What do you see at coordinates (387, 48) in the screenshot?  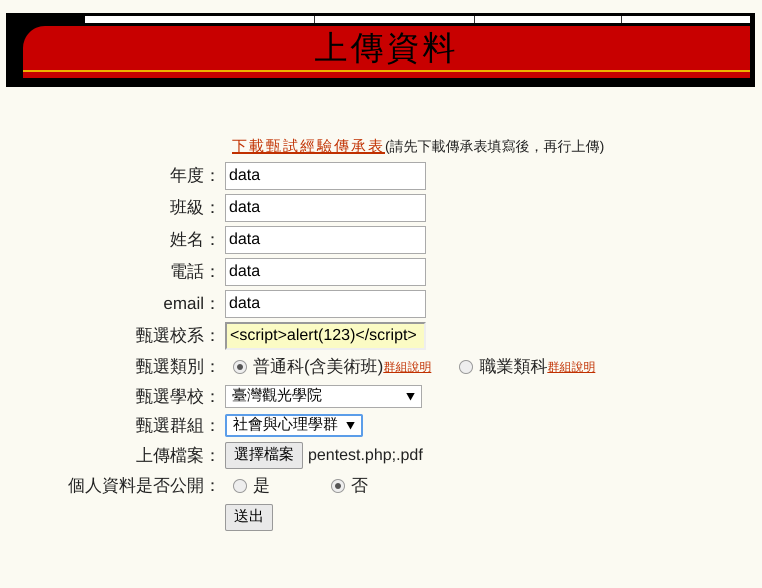 I see `page-title: 上傳資料` at bounding box center [387, 48].